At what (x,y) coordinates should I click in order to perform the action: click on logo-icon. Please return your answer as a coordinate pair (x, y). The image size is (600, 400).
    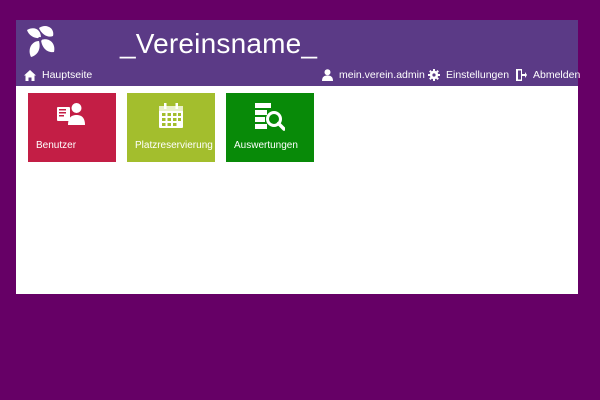
    Looking at the image, I should click on (41, 43).